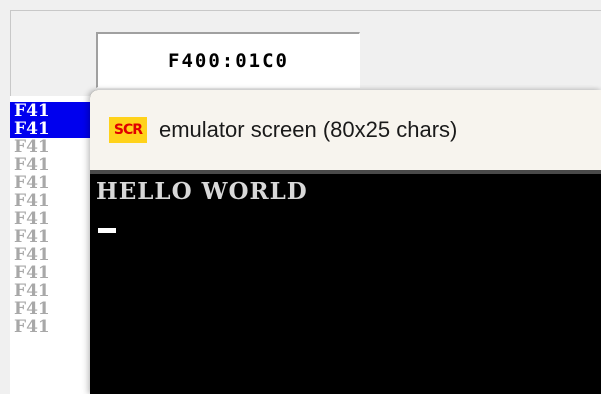  I want to click on window-border-top, so click(305, 10).